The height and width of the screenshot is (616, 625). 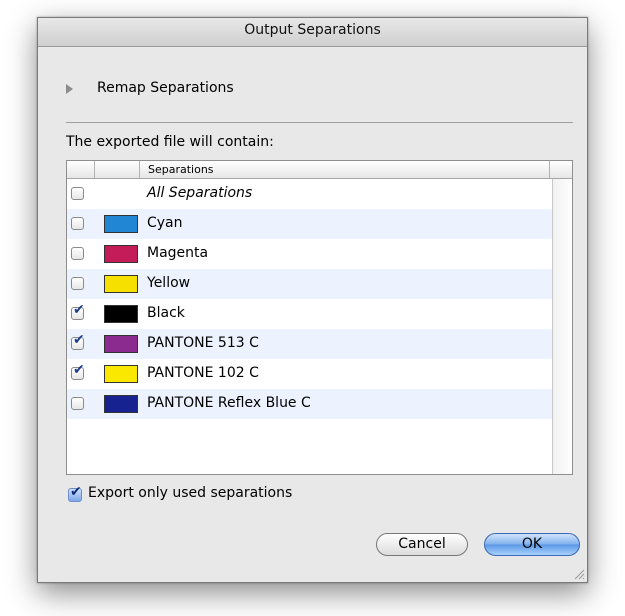 I want to click on dialog-title: Output Separations, so click(x=312, y=30).